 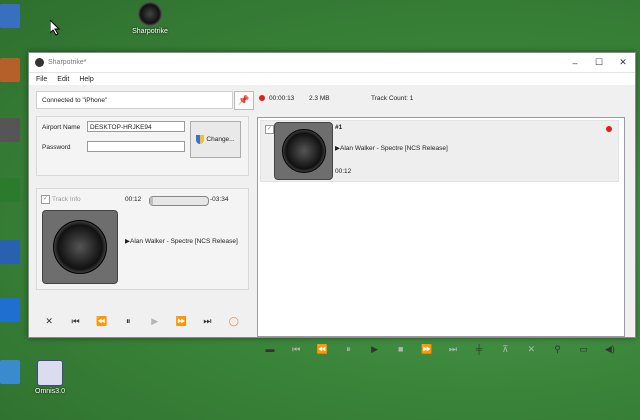 What do you see at coordinates (339, 127) in the screenshot?
I see `track-index: #1` at bounding box center [339, 127].